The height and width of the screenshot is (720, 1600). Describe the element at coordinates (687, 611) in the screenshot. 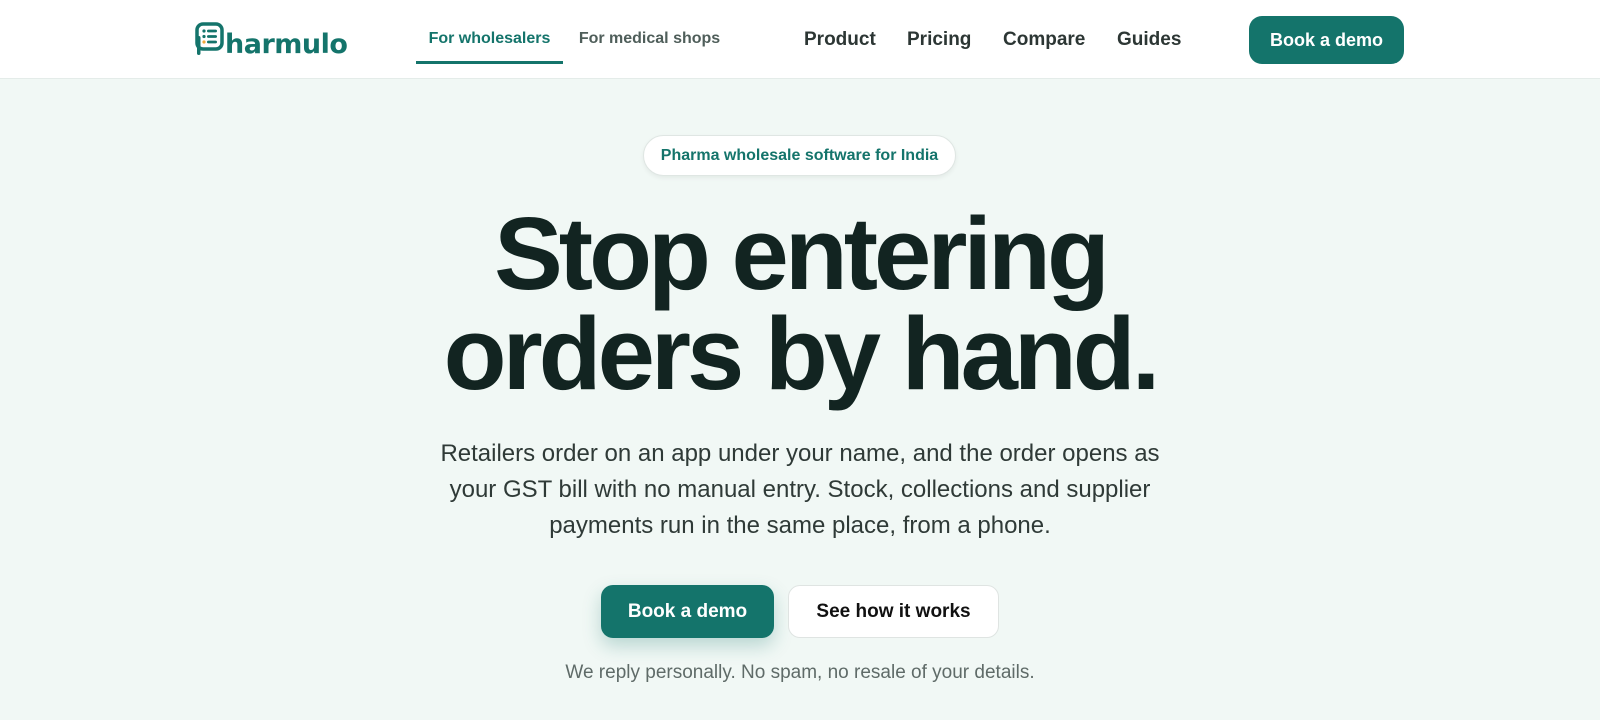

I see `hero-book-demo-button: Book a demo` at that location.